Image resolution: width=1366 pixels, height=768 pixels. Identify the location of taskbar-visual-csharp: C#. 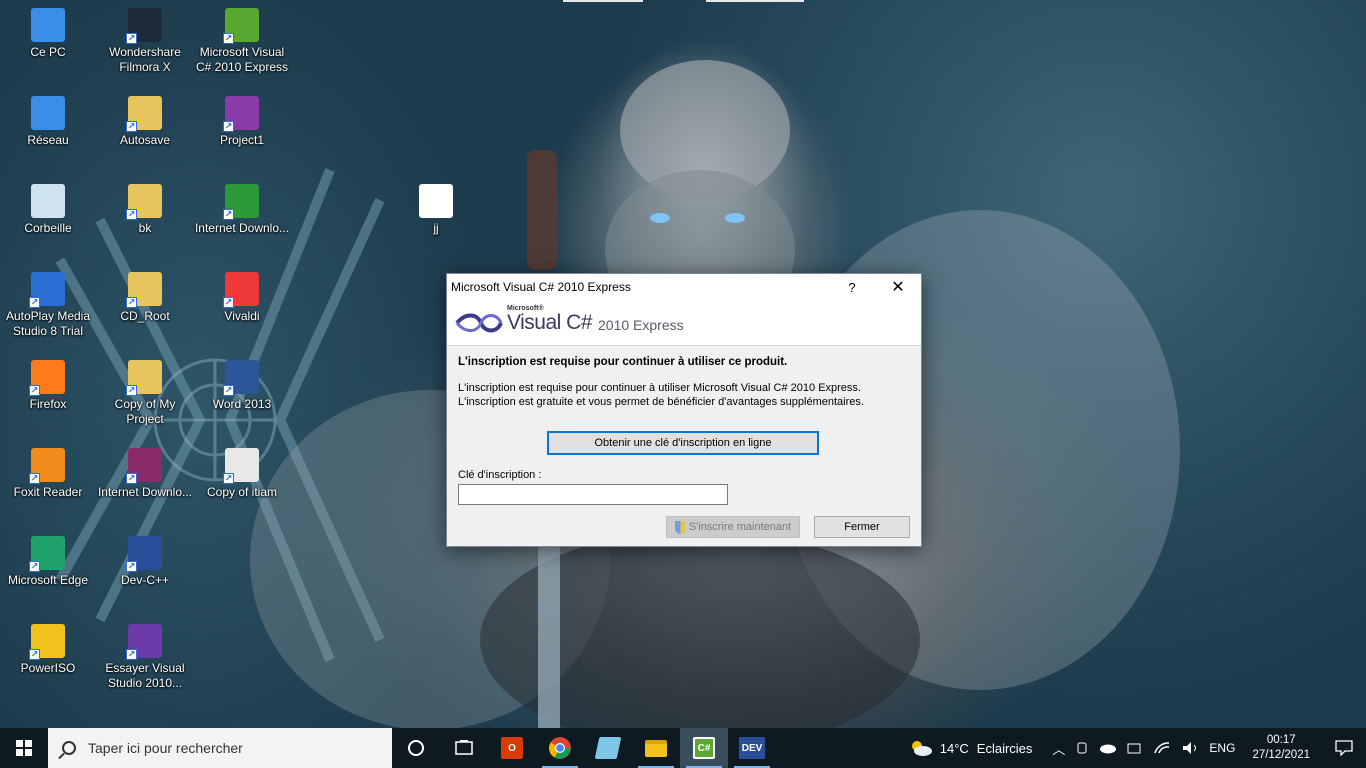
(704, 748).